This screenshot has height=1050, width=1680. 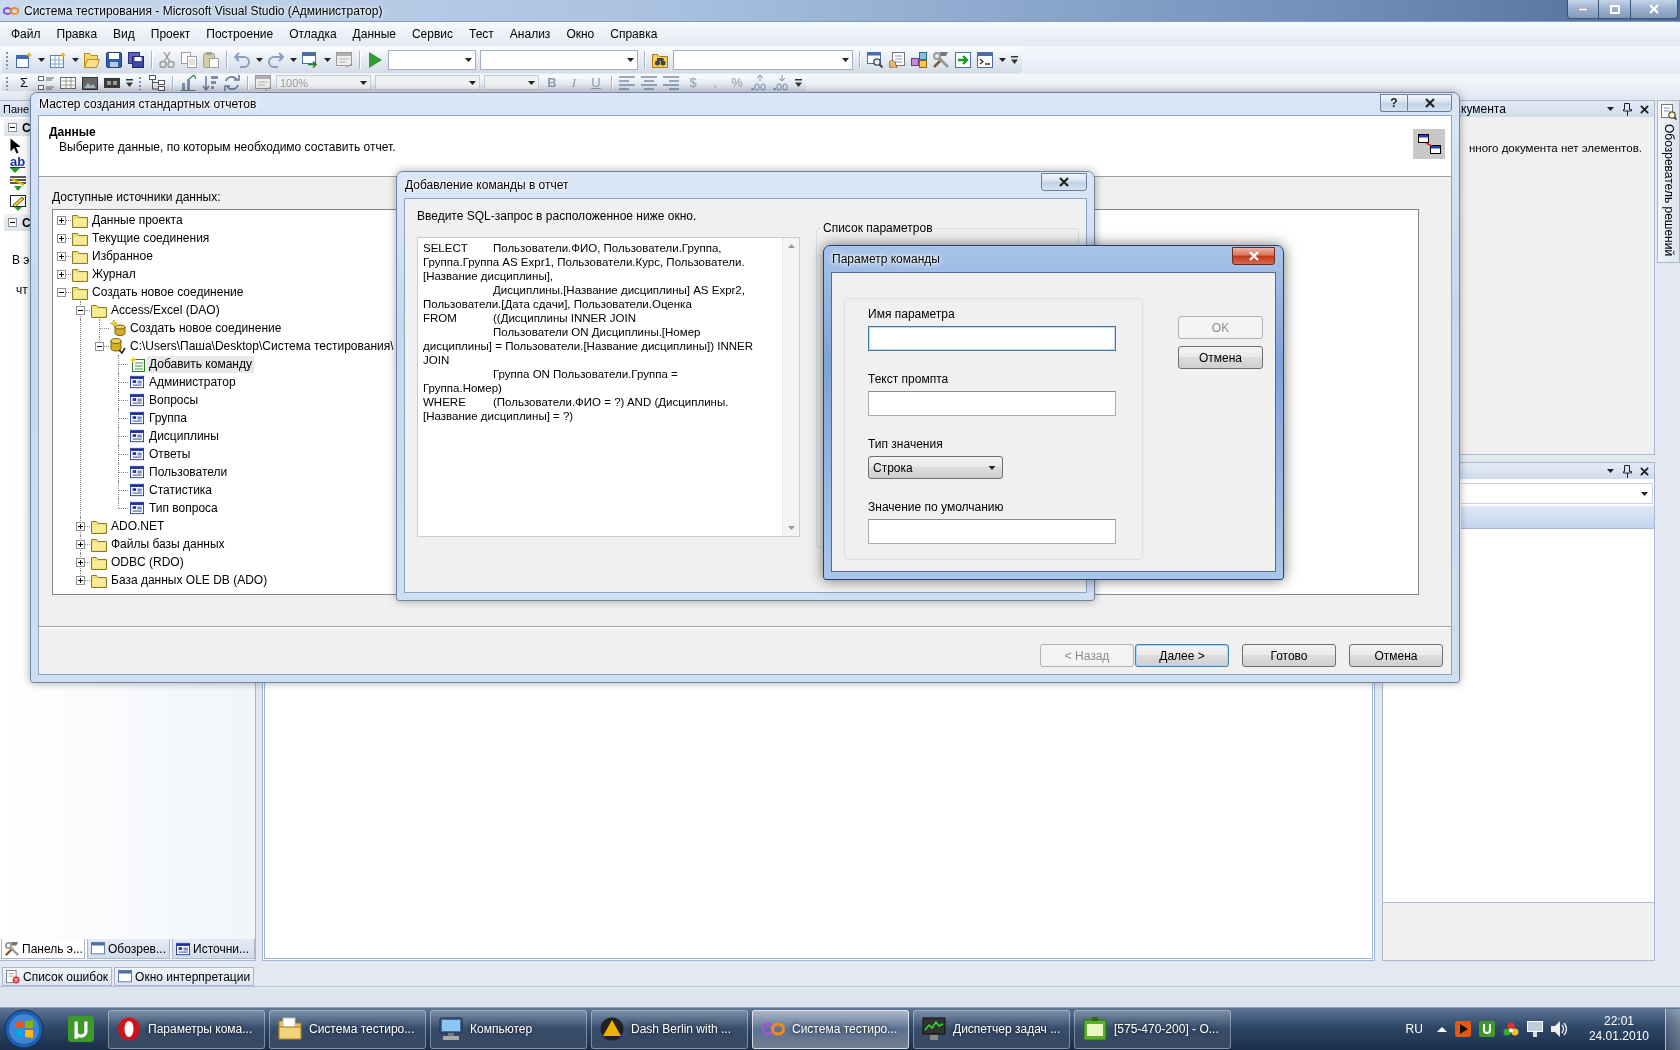 I want to click on tree-item: Файлы базы данных, so click(x=168, y=544).